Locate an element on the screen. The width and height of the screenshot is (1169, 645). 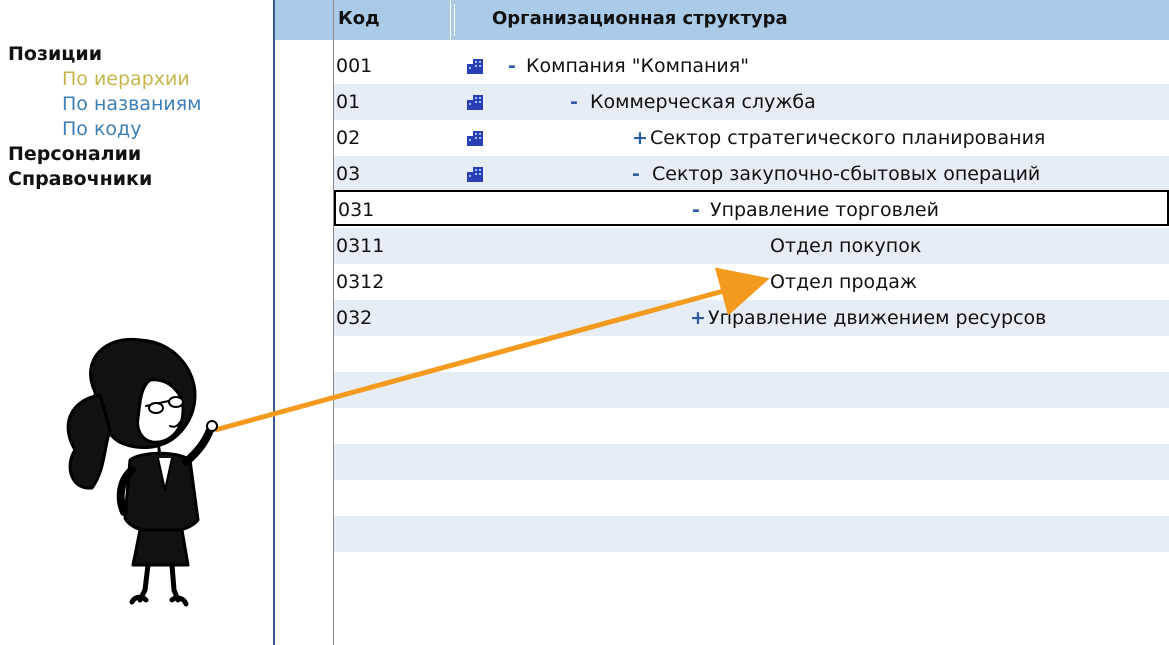
nav-by-code: По коду is located at coordinates (105, 129).